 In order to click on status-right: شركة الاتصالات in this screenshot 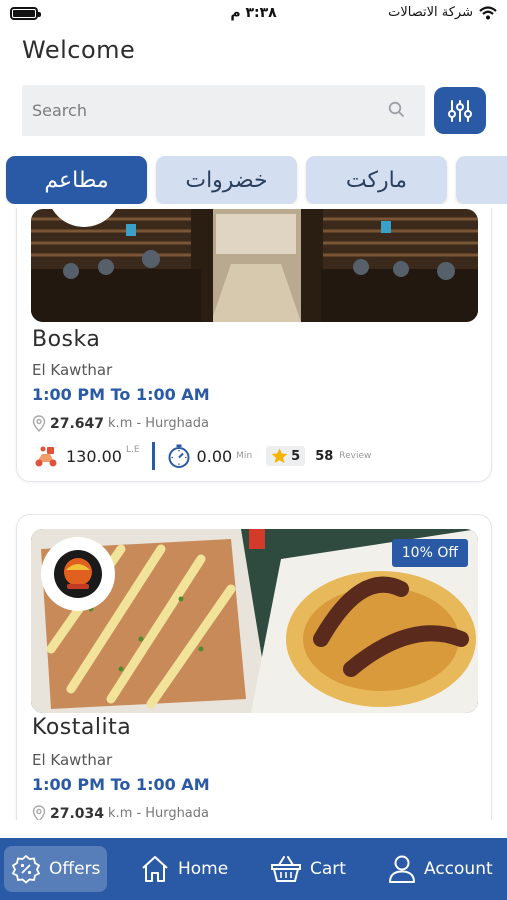, I will do `click(442, 12)`.